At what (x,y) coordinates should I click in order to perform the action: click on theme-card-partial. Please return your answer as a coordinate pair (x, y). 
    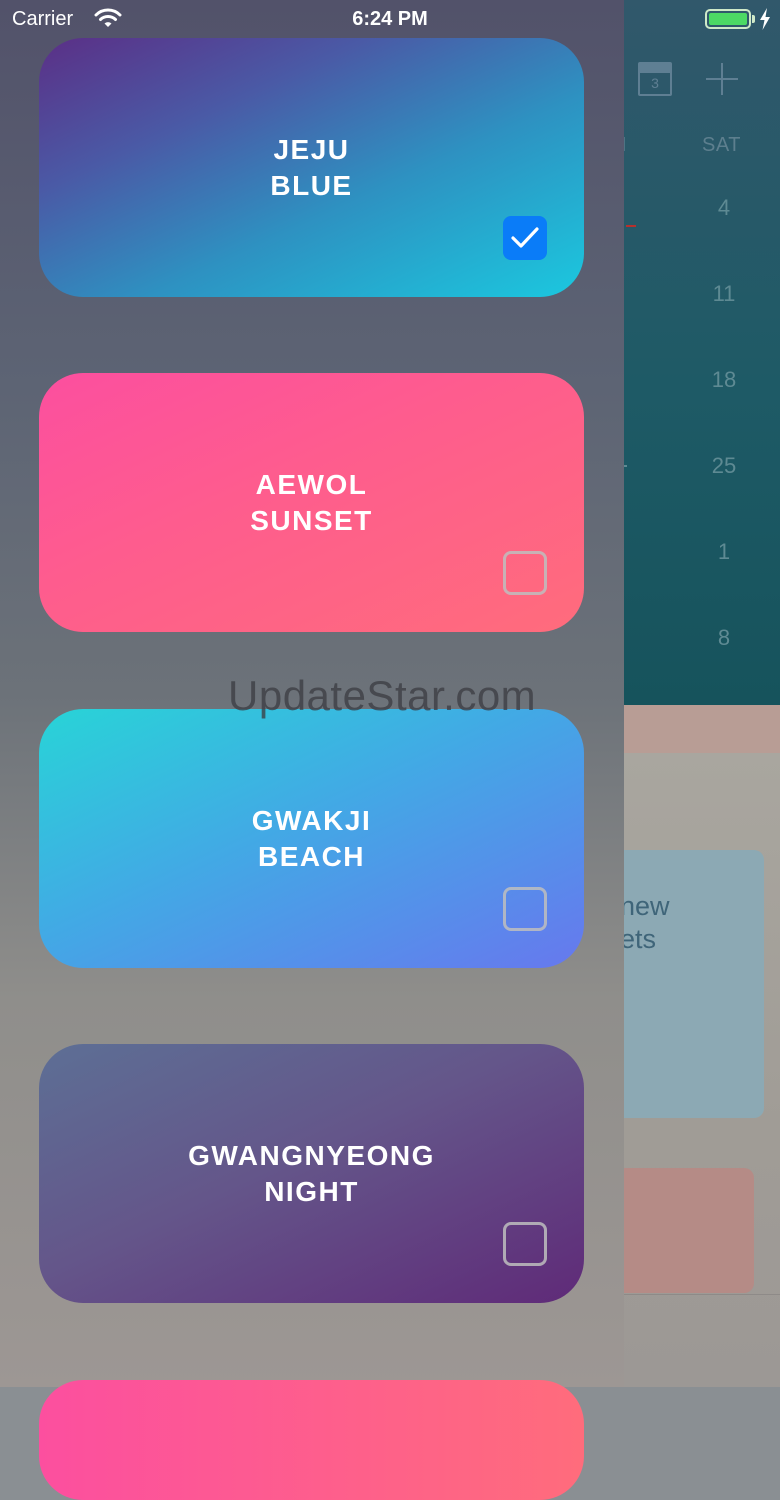
    Looking at the image, I should click on (311, 1440).